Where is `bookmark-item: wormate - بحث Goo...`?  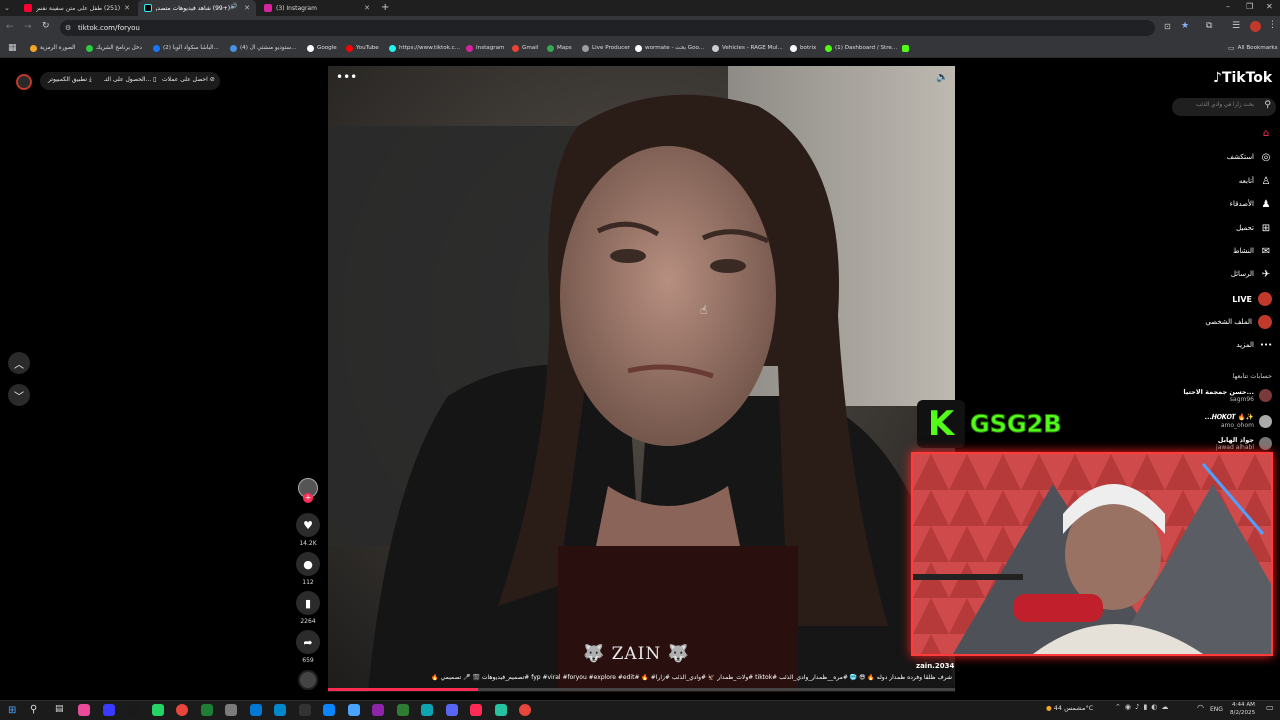 bookmark-item: wormate - بحث Goo... is located at coordinates (669, 48).